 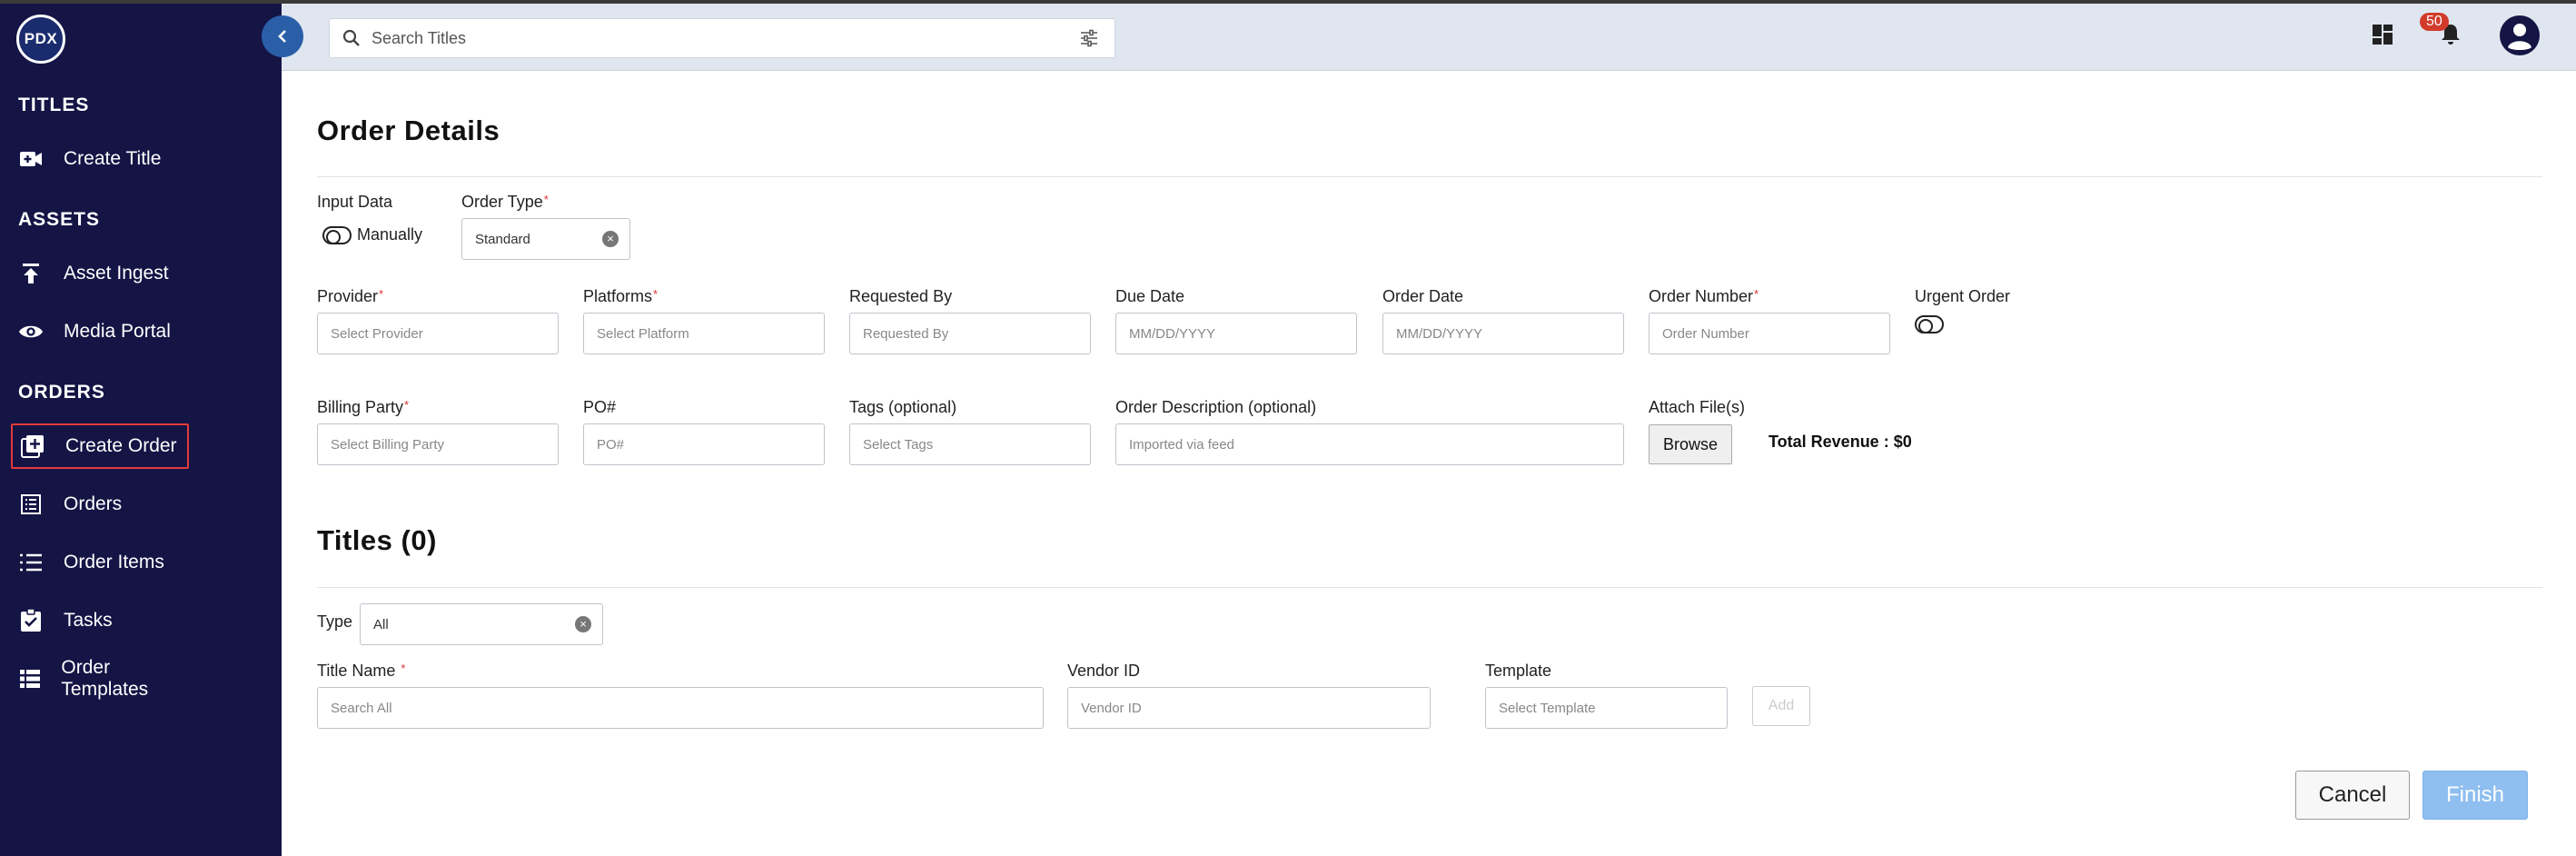 I want to click on billing-party-select: Select Billing Party, so click(x=438, y=444).